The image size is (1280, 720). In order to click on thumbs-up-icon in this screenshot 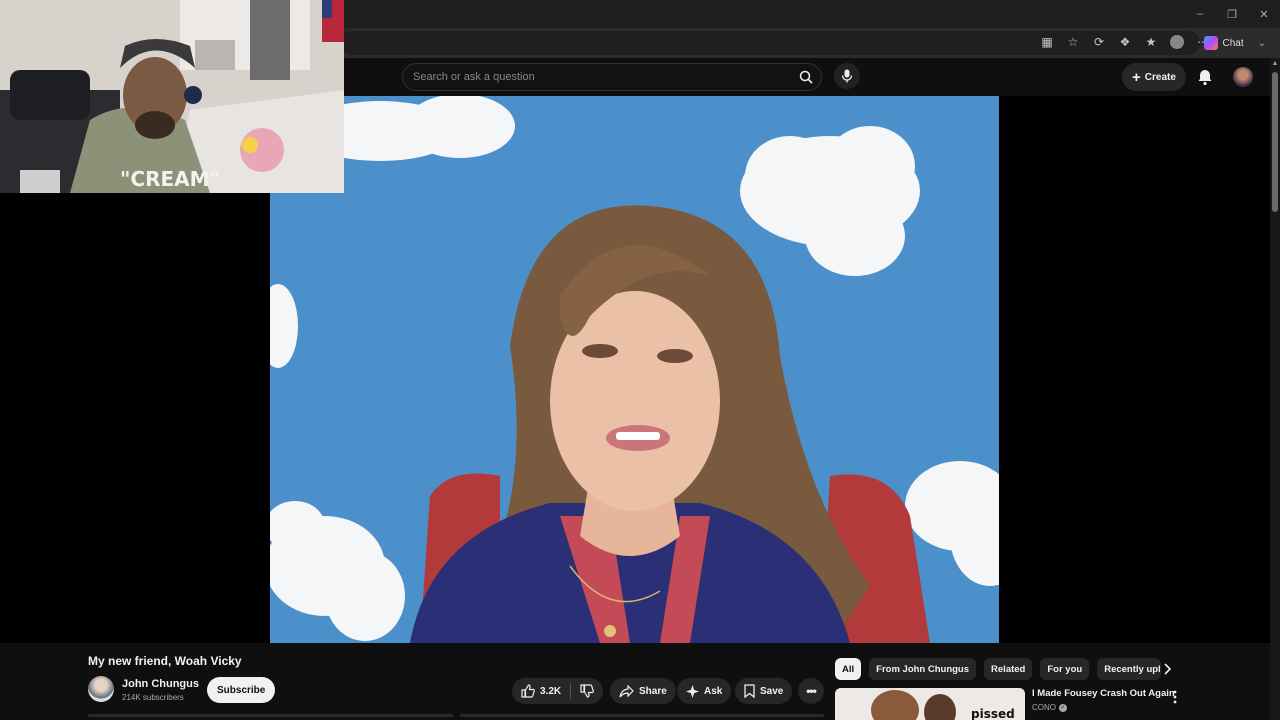, I will do `click(528, 691)`.